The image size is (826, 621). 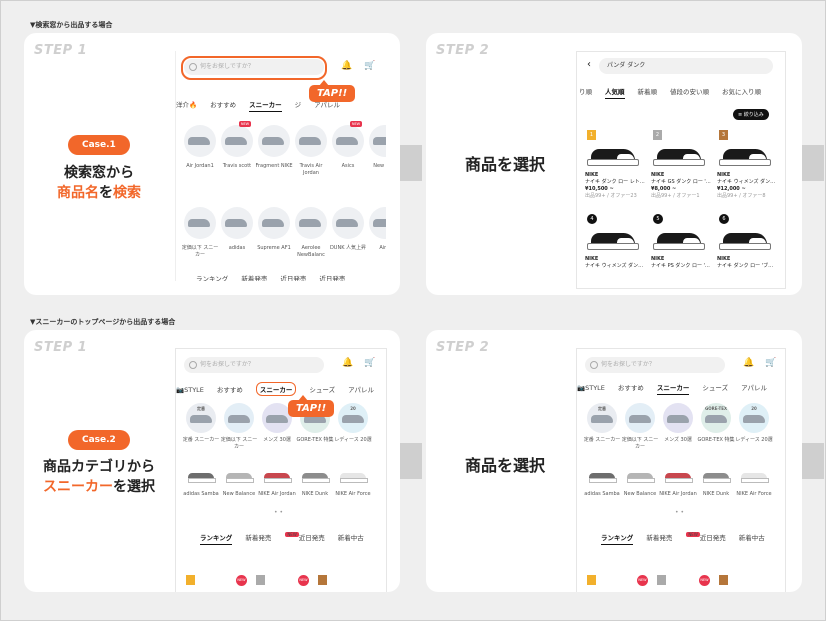 I want to click on tab-4: アパレル, so click(x=327, y=104).